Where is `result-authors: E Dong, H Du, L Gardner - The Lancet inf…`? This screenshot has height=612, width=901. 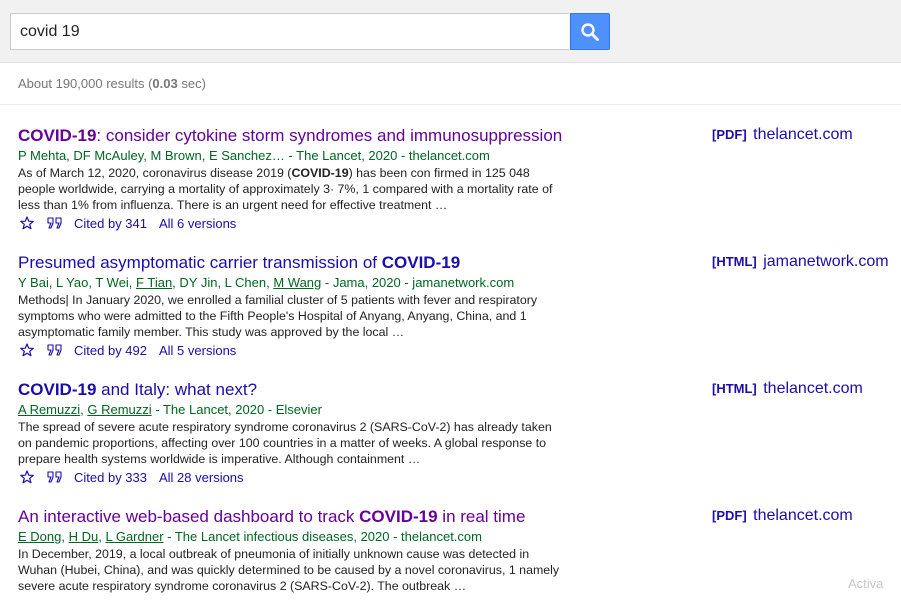 result-authors: E Dong, H Du, L Gardner - The Lancet inf… is located at coordinates (250, 536).